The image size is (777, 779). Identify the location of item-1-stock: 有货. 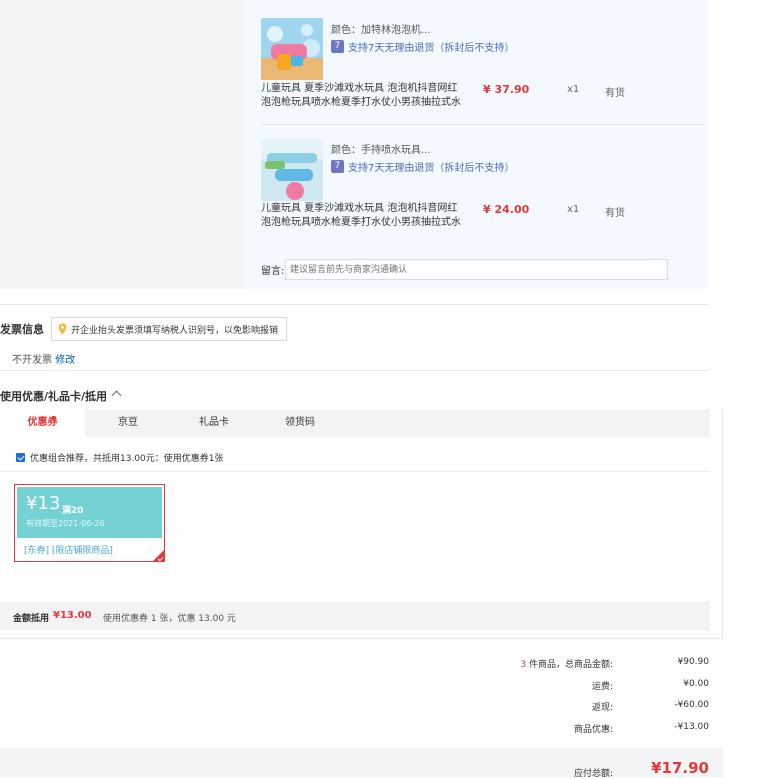
(615, 93).